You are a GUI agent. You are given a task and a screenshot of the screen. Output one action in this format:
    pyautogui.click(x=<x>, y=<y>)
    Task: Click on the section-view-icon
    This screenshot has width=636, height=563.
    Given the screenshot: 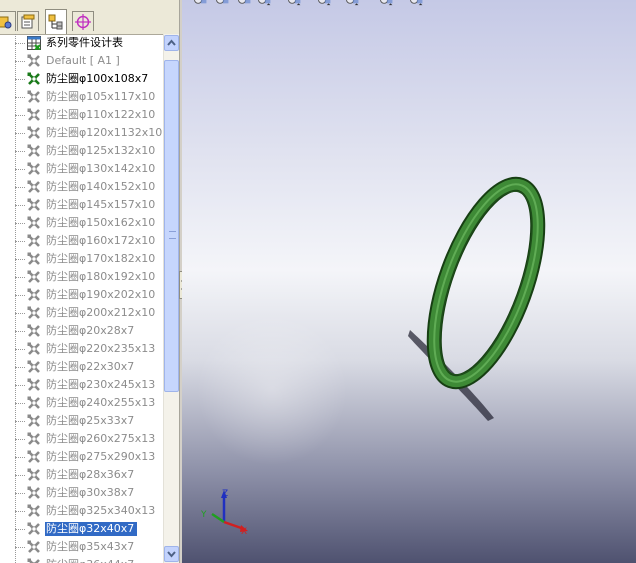 What is the action you would take?
    pyautogui.click(x=264, y=3)
    